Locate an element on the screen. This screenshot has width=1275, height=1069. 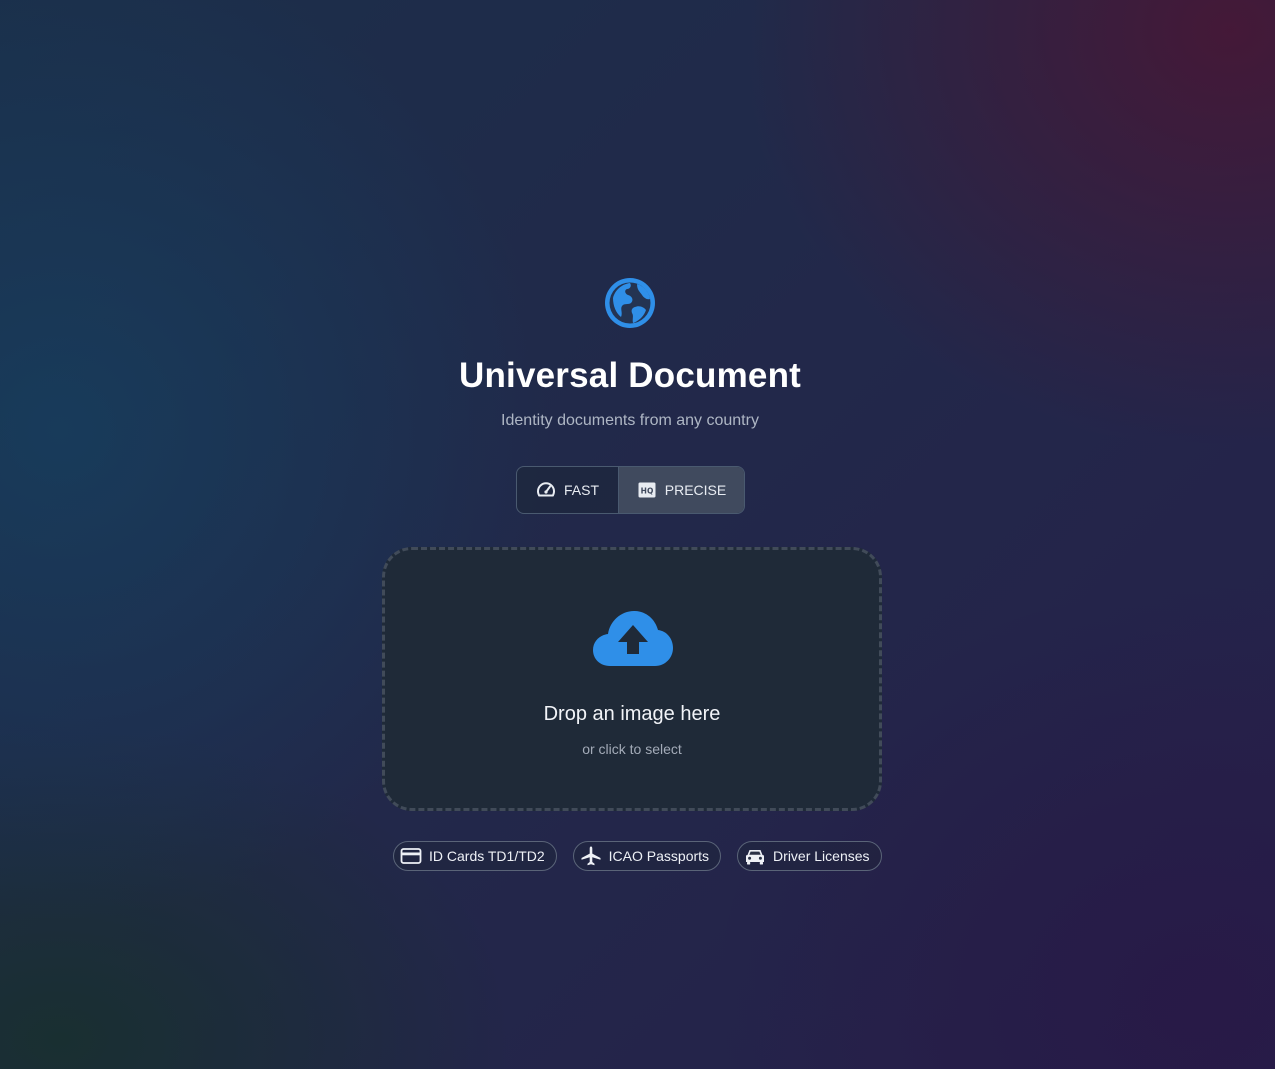
mode-precise-button: HQ PRECISE is located at coordinates (681, 490).